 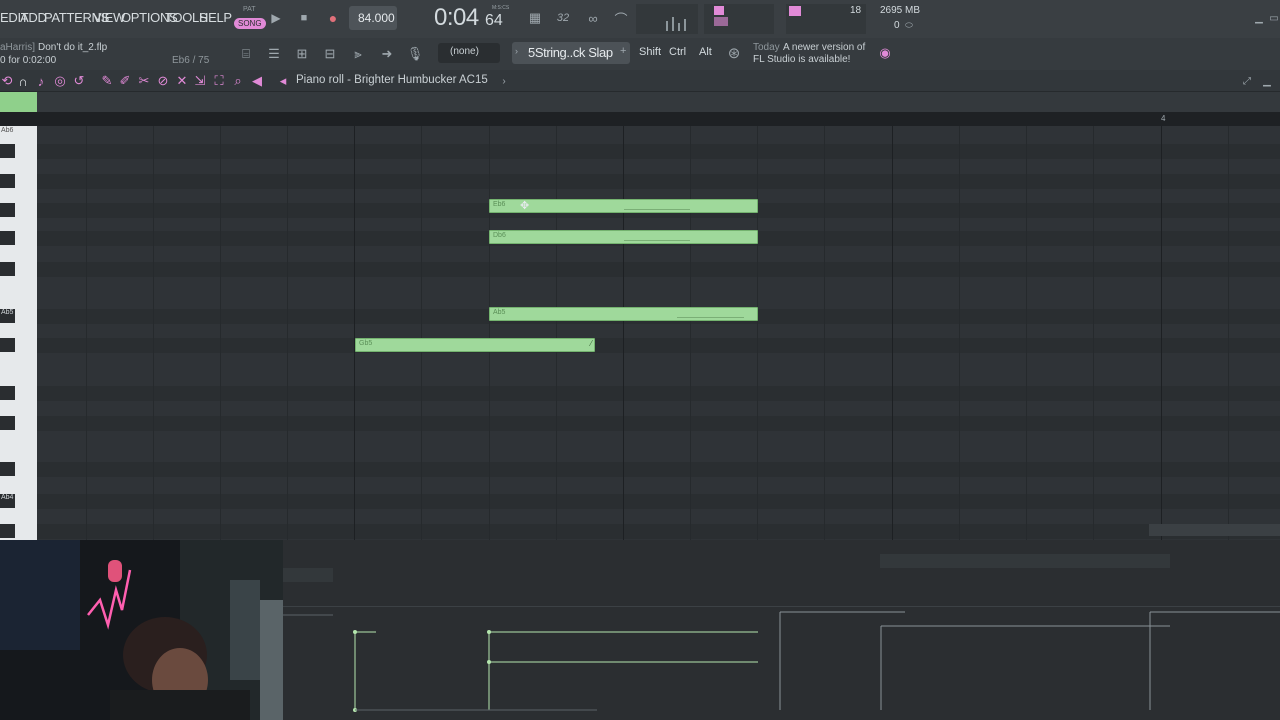 I want to click on webcam-image, so click(x=141, y=630).